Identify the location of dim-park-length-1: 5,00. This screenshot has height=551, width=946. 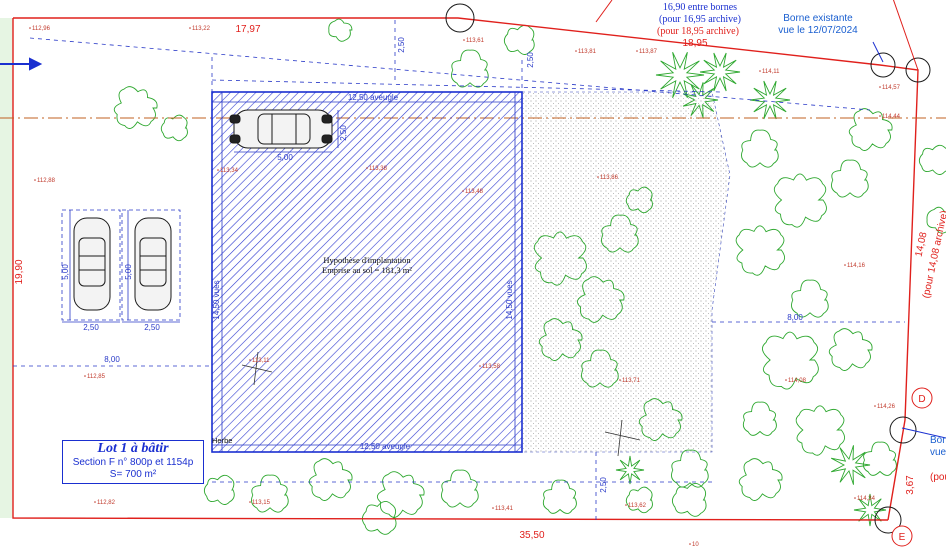
(65, 272).